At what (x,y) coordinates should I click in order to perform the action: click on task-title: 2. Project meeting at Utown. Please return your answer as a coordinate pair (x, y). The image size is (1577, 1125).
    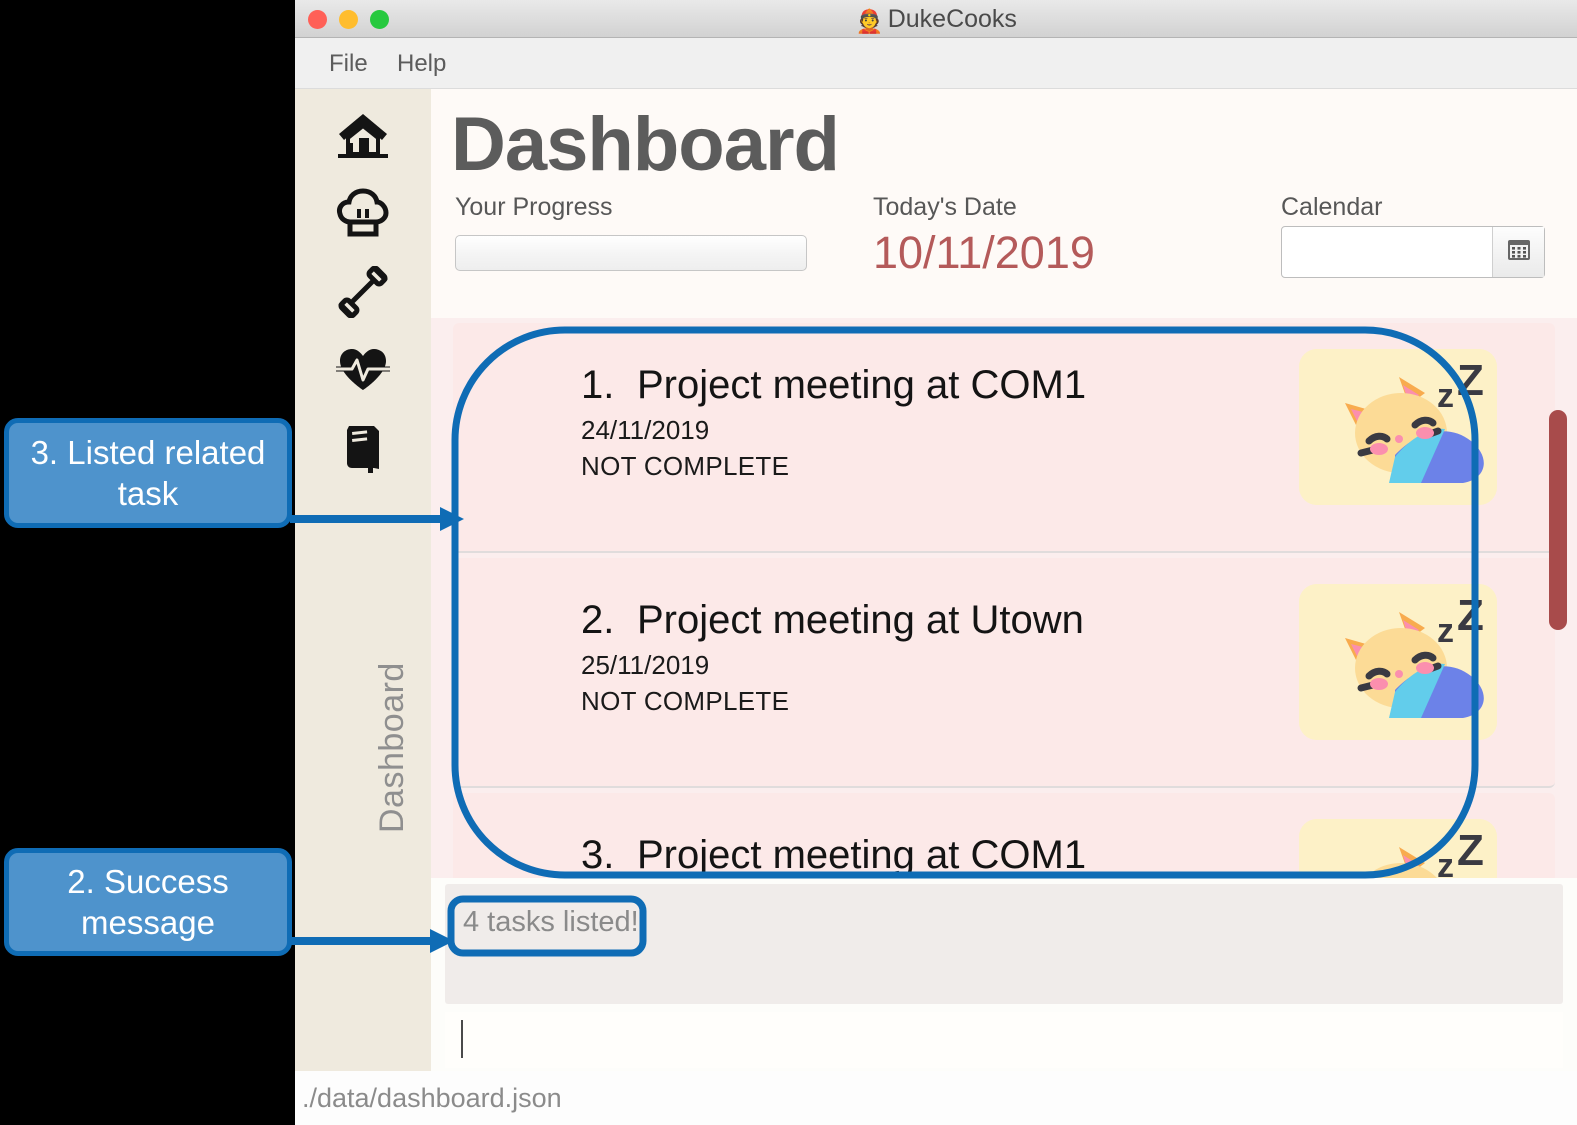
    Looking at the image, I should click on (832, 620).